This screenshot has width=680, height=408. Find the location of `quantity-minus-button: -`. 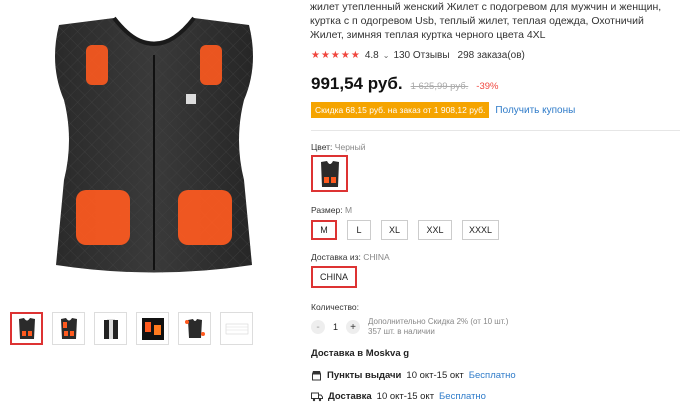

quantity-minus-button: - is located at coordinates (318, 327).